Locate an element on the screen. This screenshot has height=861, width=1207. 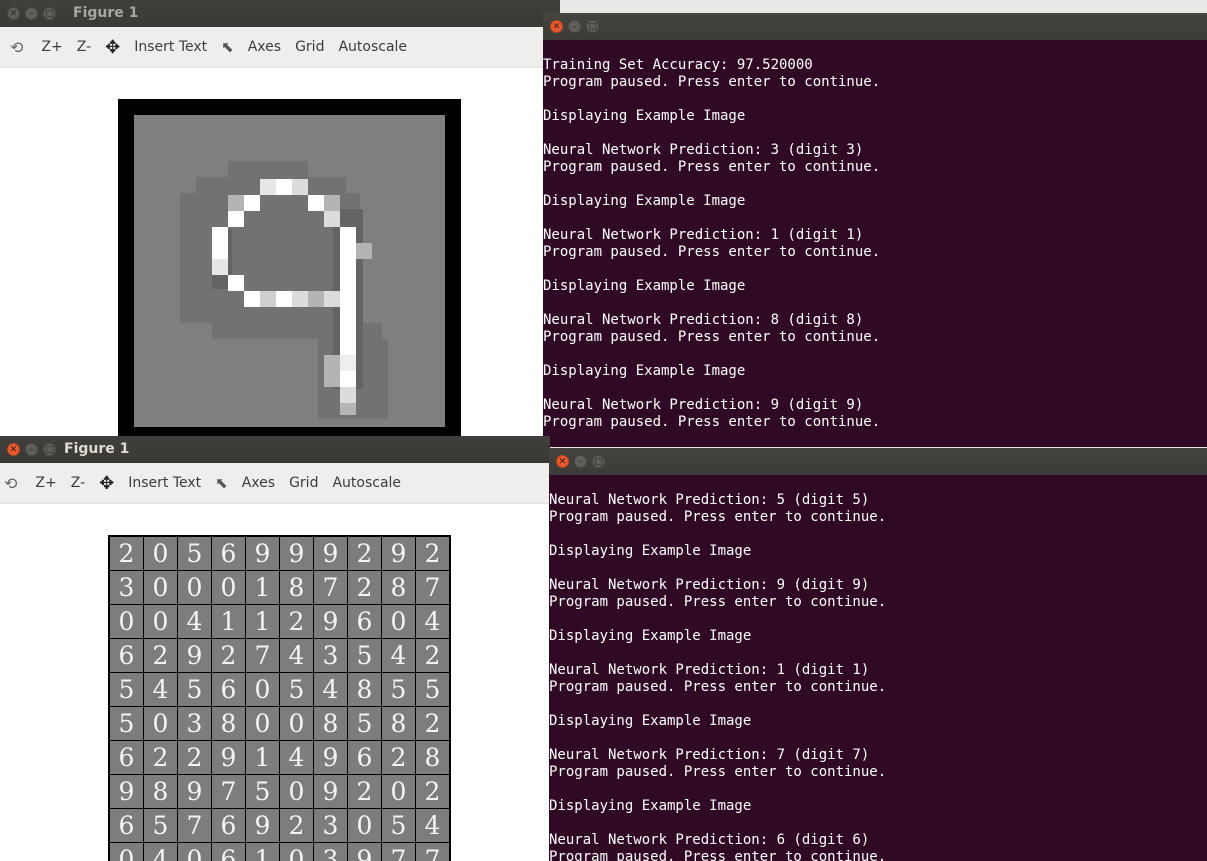
digit-cell: 4 is located at coordinates (296, 757).